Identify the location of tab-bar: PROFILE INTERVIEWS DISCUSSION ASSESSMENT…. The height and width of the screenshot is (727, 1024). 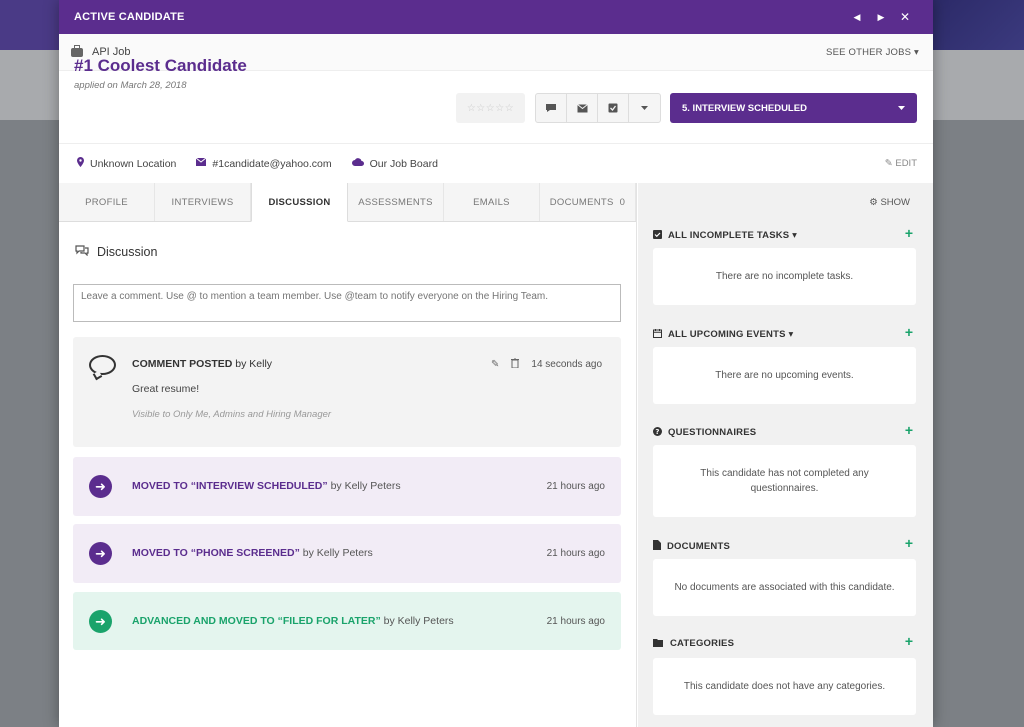
(347, 202).